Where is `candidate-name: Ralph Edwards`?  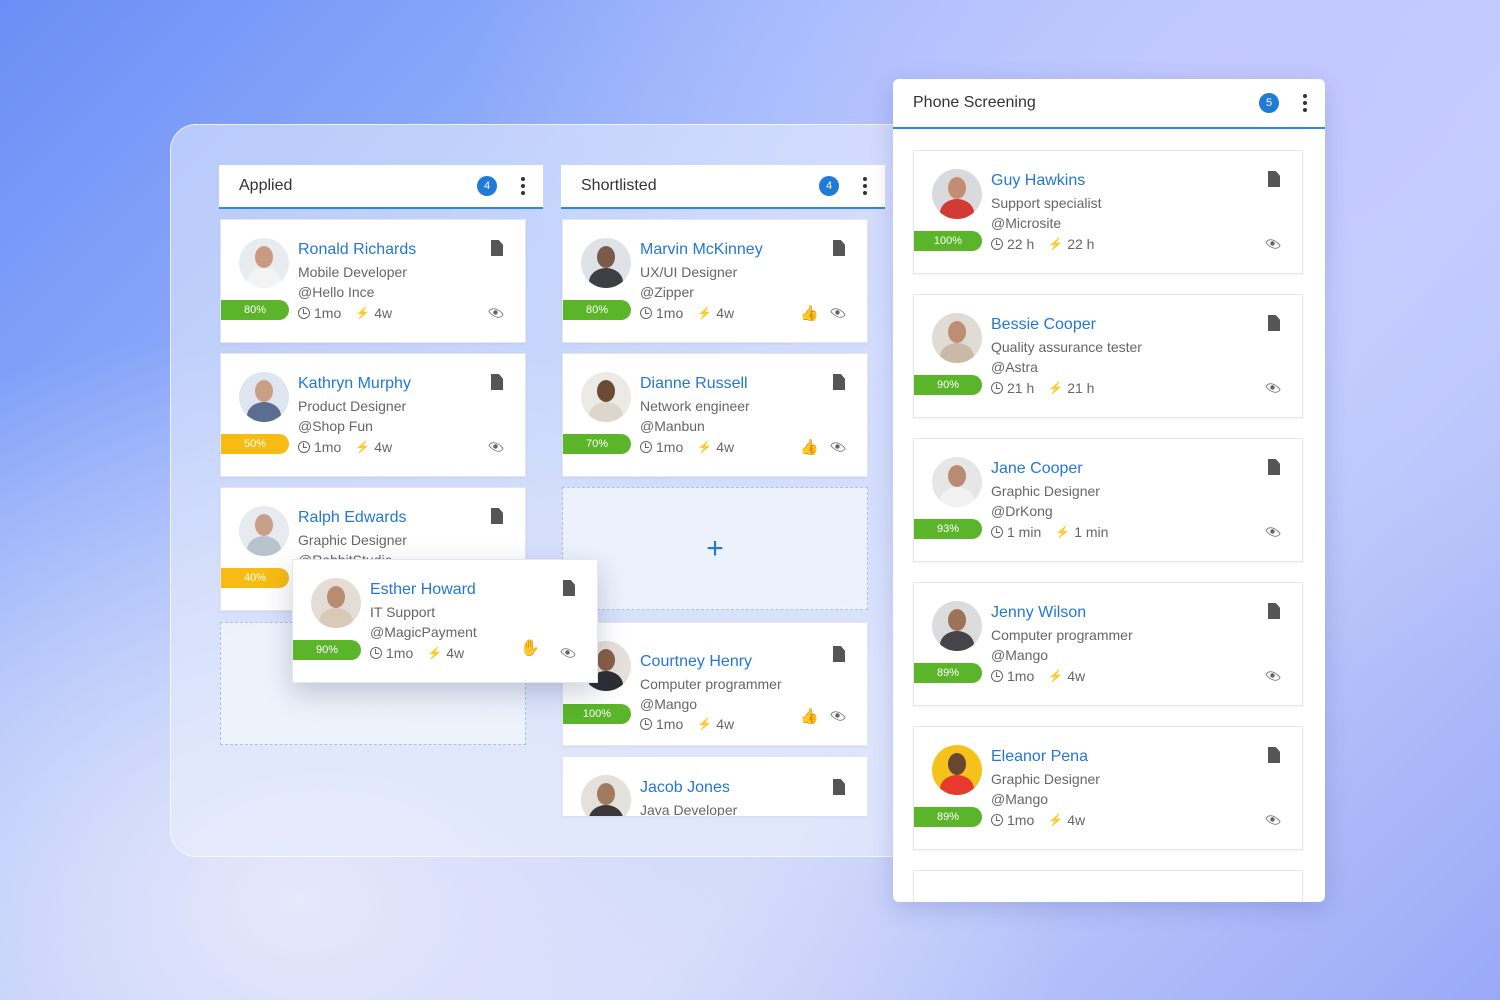 candidate-name: Ralph Edwards is located at coordinates (352, 518).